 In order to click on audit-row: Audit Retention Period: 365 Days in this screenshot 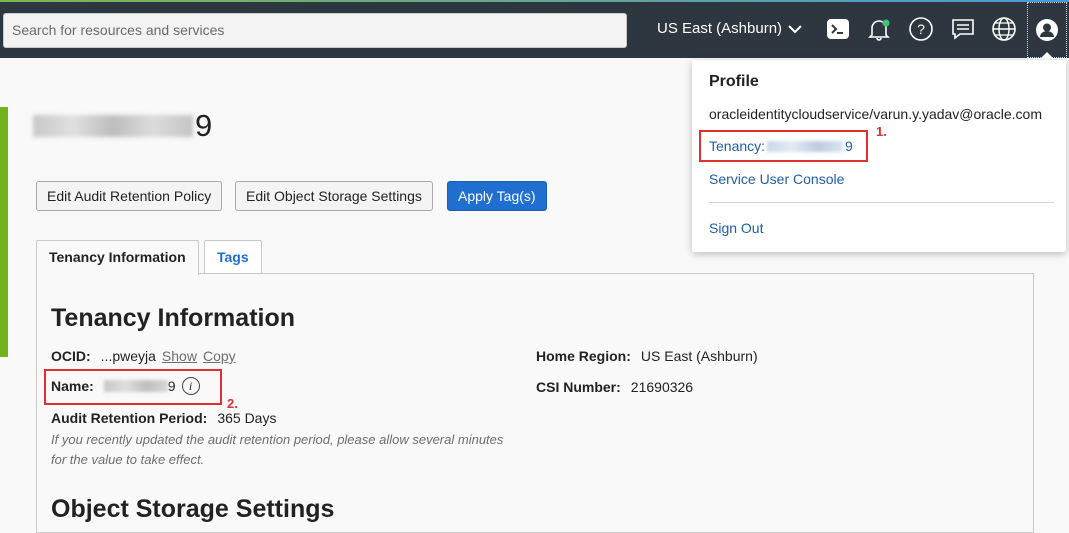, I will do `click(163, 418)`.